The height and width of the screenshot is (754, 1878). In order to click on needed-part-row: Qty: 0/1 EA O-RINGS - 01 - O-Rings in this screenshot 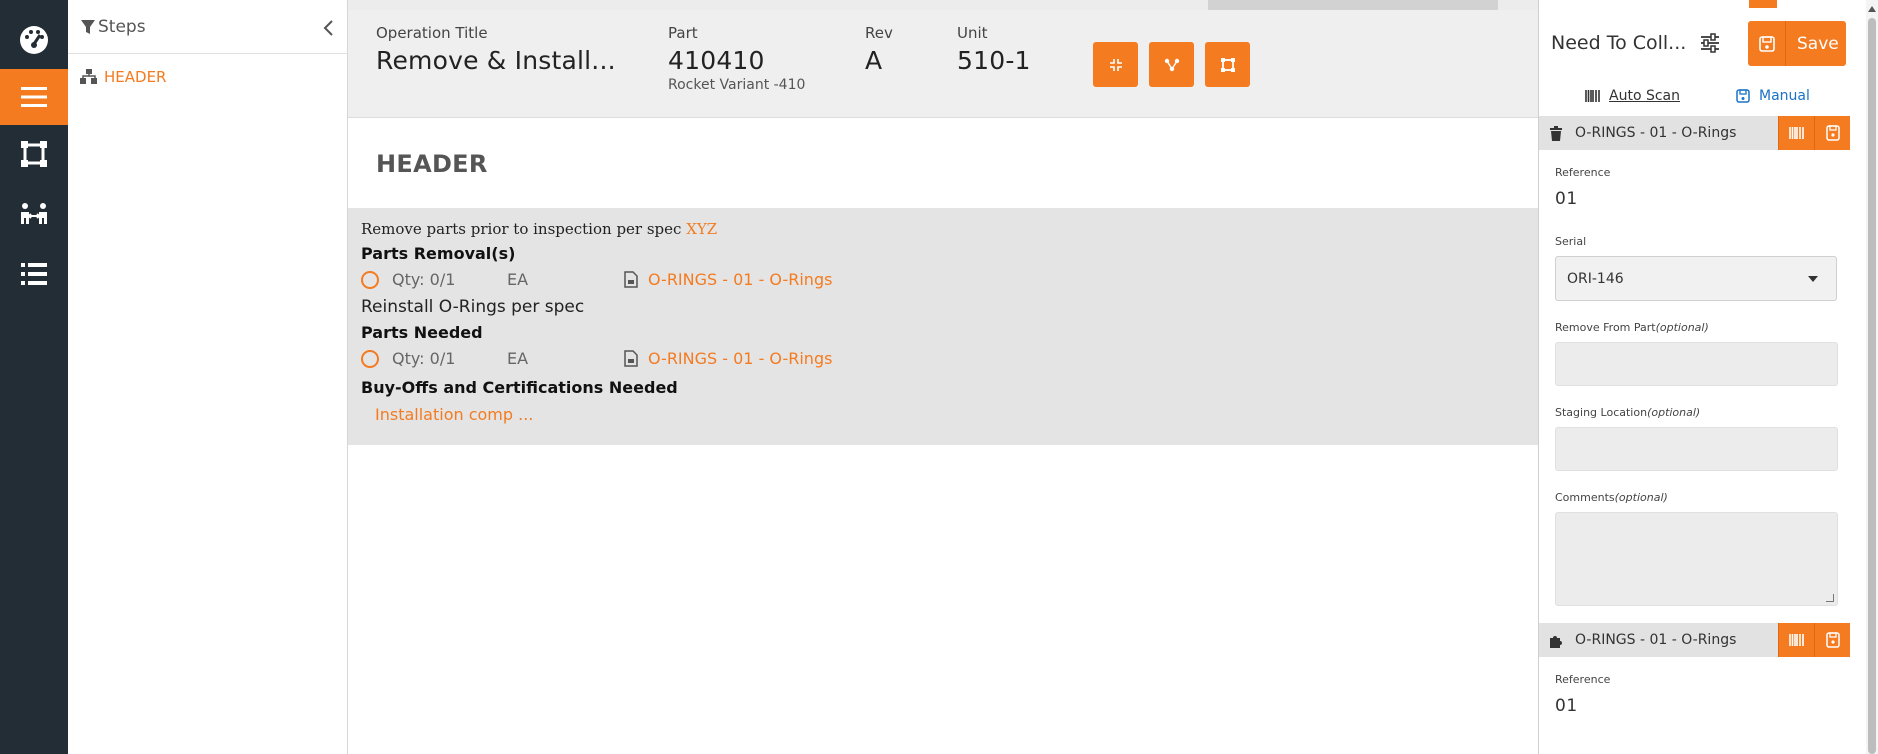, I will do `click(943, 359)`.